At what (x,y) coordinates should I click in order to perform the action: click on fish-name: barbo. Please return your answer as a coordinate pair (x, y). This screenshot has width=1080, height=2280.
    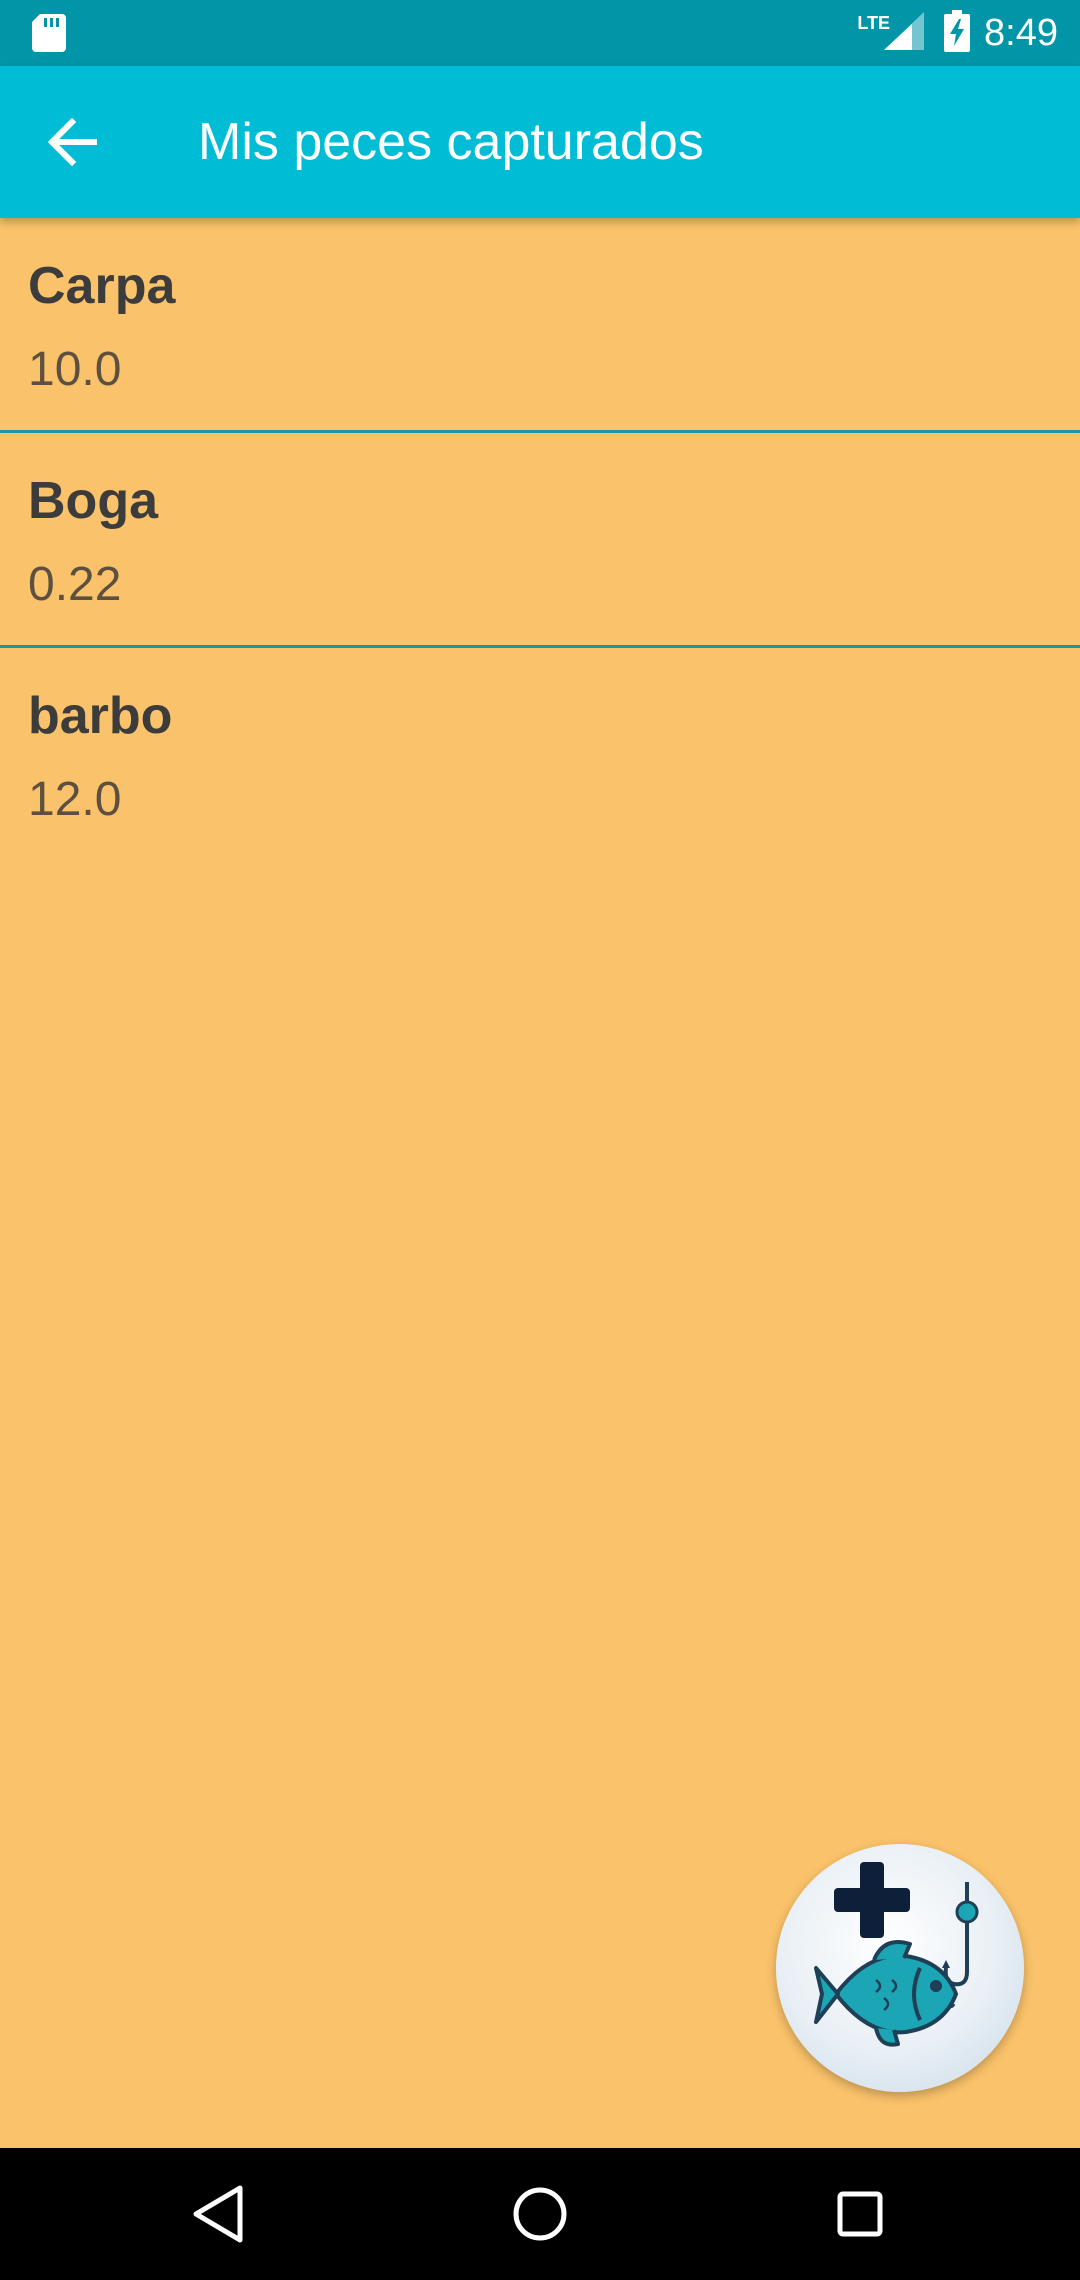
    Looking at the image, I should click on (100, 716).